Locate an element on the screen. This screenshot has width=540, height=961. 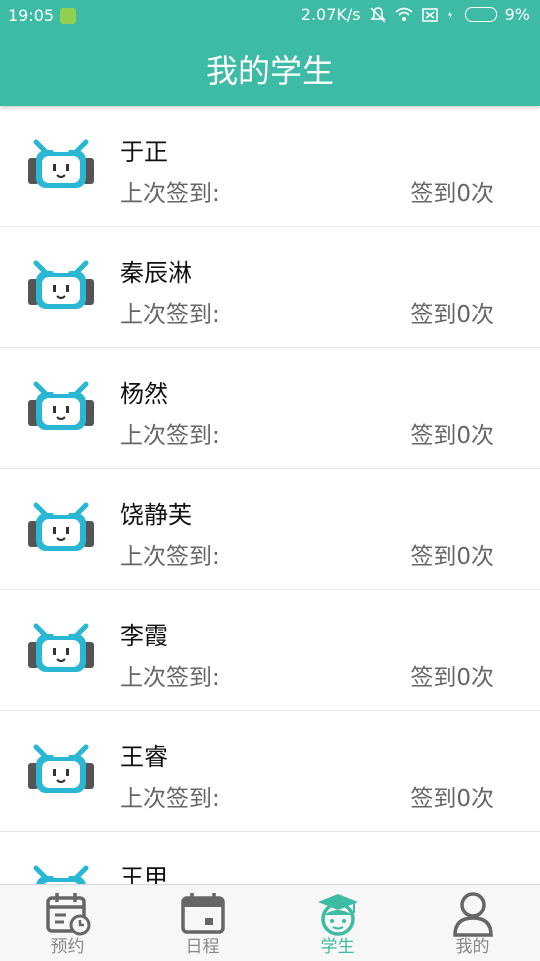
status-bar: 19:05 2.07K/s 9% is located at coordinates (270, 16).